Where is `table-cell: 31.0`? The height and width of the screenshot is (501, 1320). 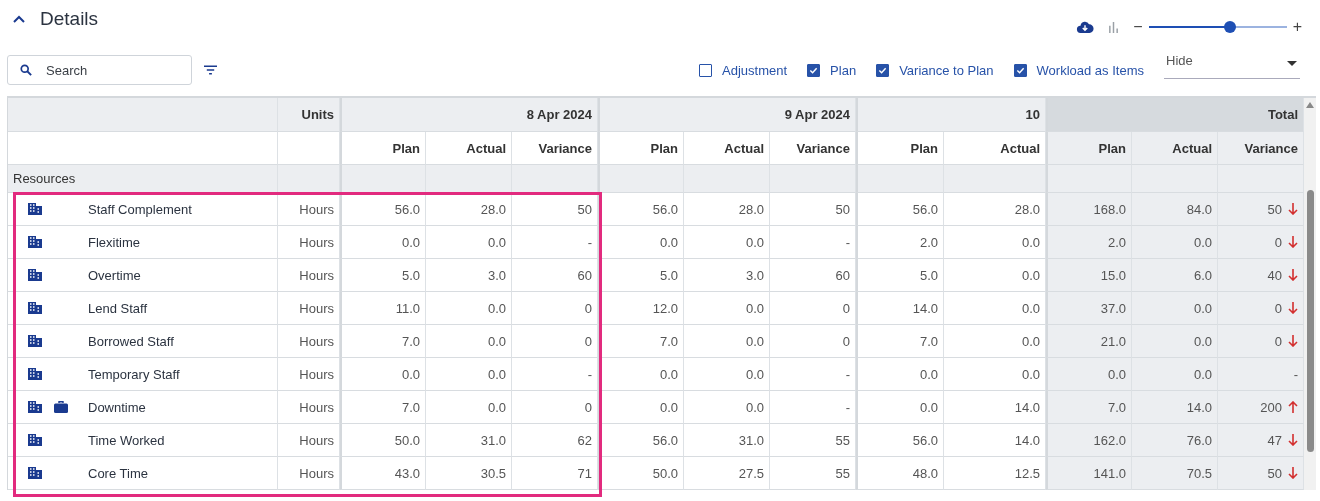 table-cell: 31.0 is located at coordinates (727, 440).